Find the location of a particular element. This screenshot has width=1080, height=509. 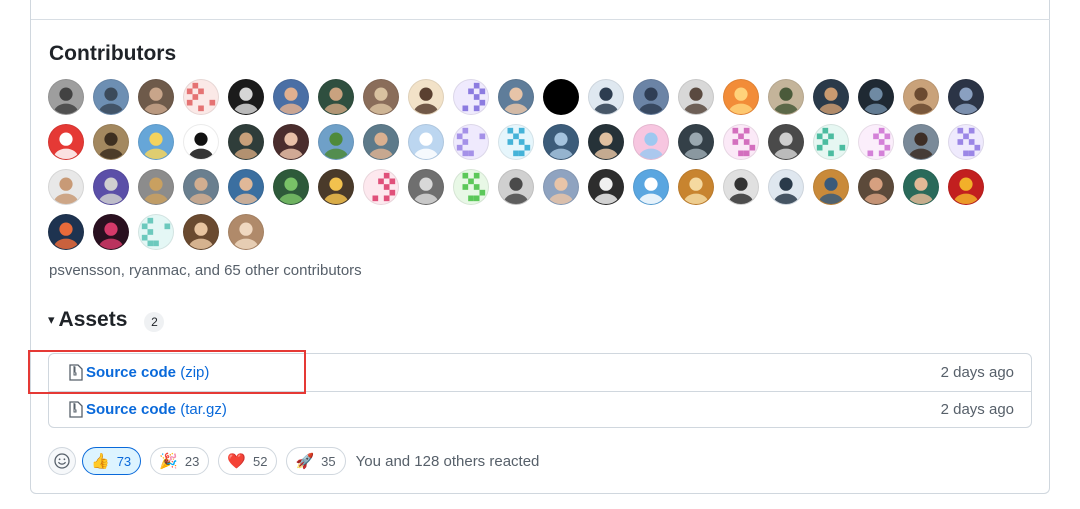

assets-header: ▾ Assets 2 is located at coordinates (106, 320).